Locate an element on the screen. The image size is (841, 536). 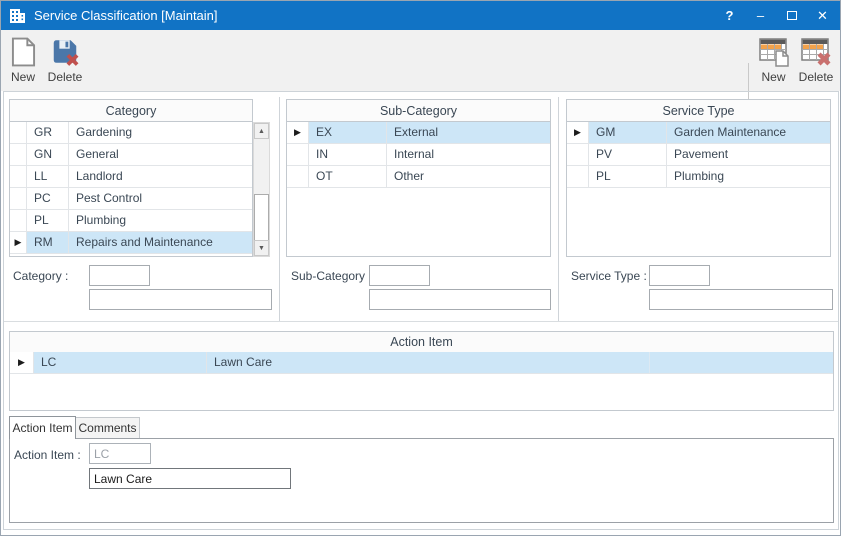
servicetype-code-input is located at coordinates (679, 275).